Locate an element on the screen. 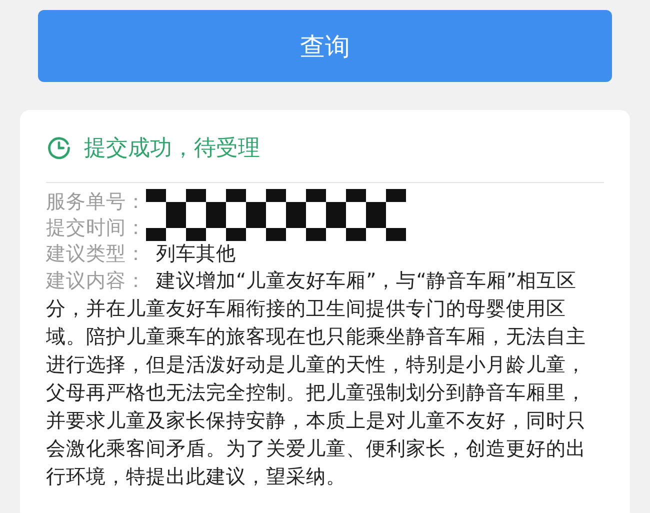 This screenshot has width=650, height=513. field-value: 列车其他 is located at coordinates (196, 254).